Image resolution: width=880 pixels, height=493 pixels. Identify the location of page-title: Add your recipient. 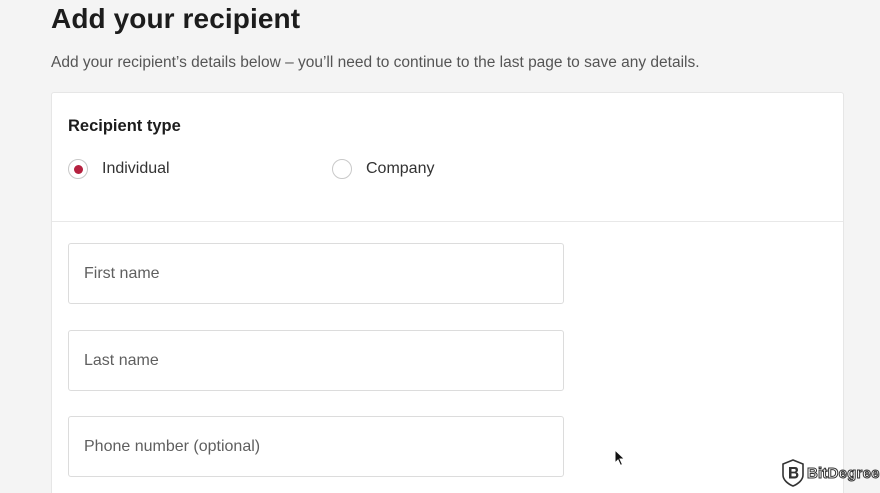
(176, 18).